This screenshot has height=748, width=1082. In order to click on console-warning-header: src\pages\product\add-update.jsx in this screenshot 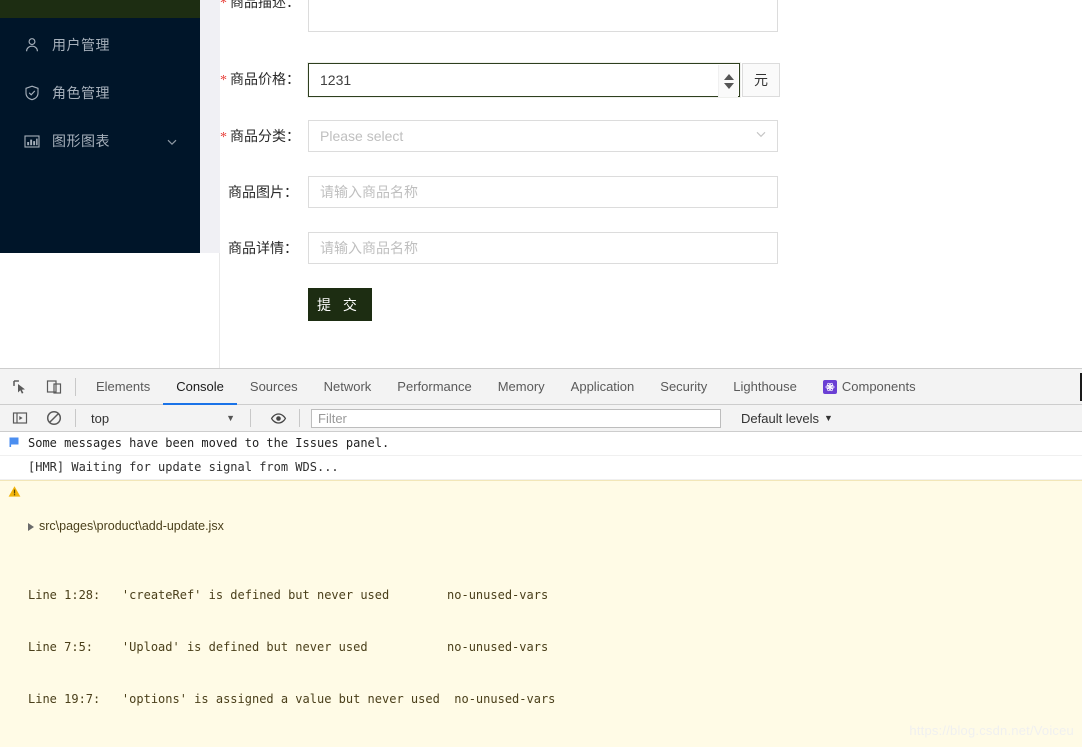, I will do `click(291, 526)`.